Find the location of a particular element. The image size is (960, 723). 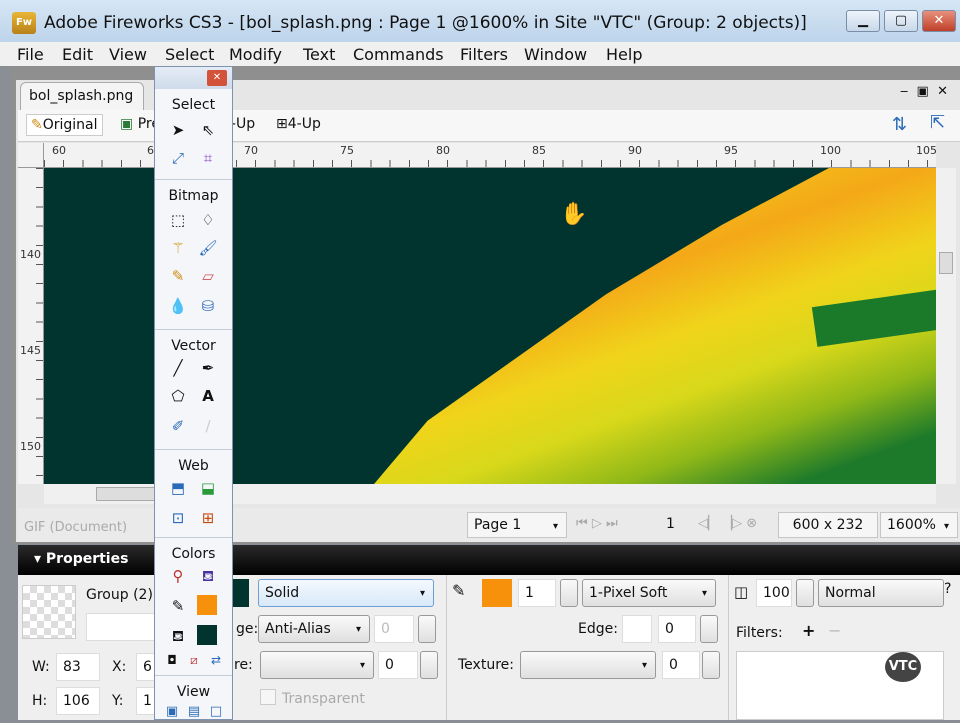

close-button: ✕ is located at coordinates (939, 21).